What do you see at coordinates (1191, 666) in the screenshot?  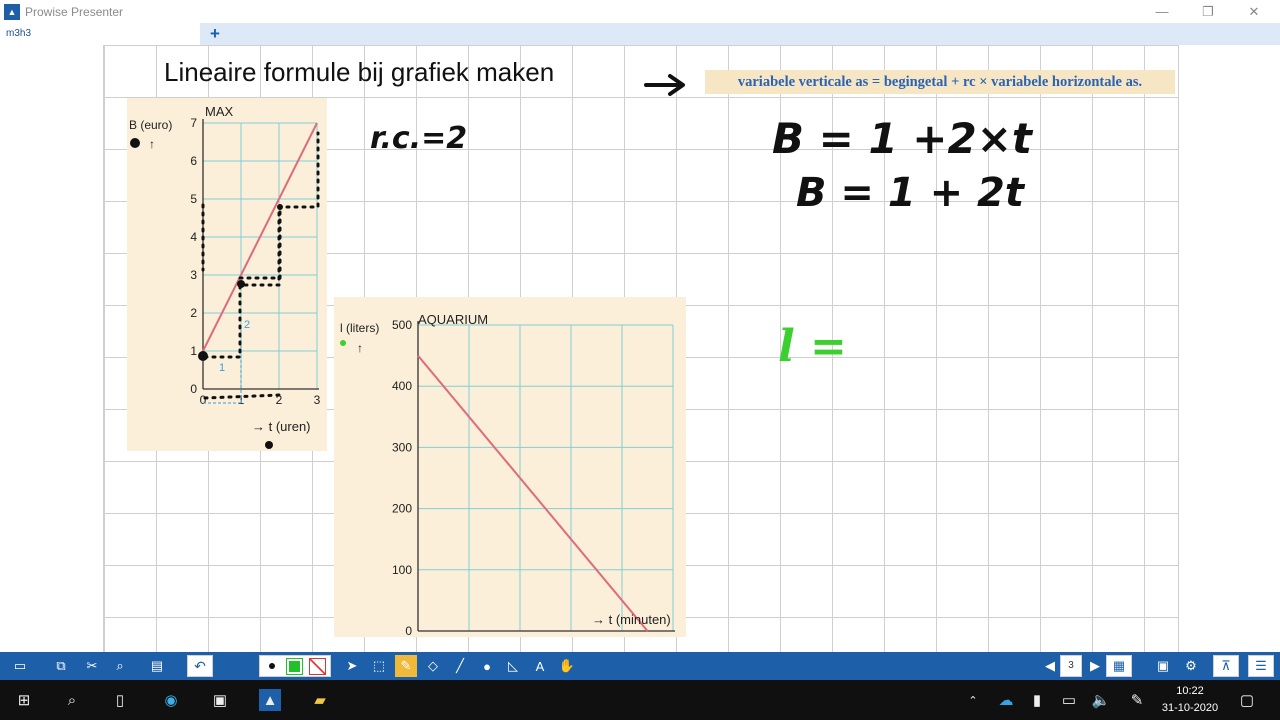 I see `settings-icon: ⚙` at bounding box center [1191, 666].